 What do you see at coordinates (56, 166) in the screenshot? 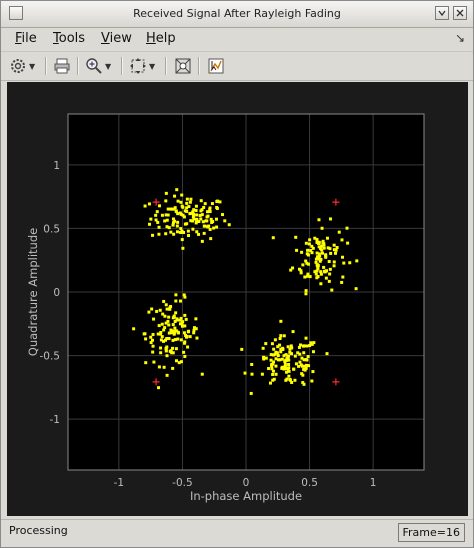
I see `y-tick-label: 1` at bounding box center [56, 166].